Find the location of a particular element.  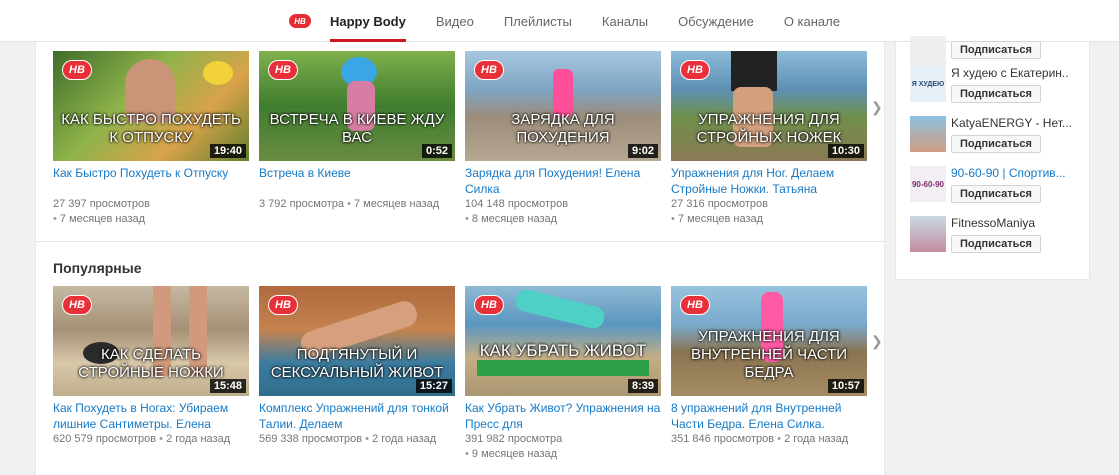

video-duration: 15:48 is located at coordinates (227, 386).